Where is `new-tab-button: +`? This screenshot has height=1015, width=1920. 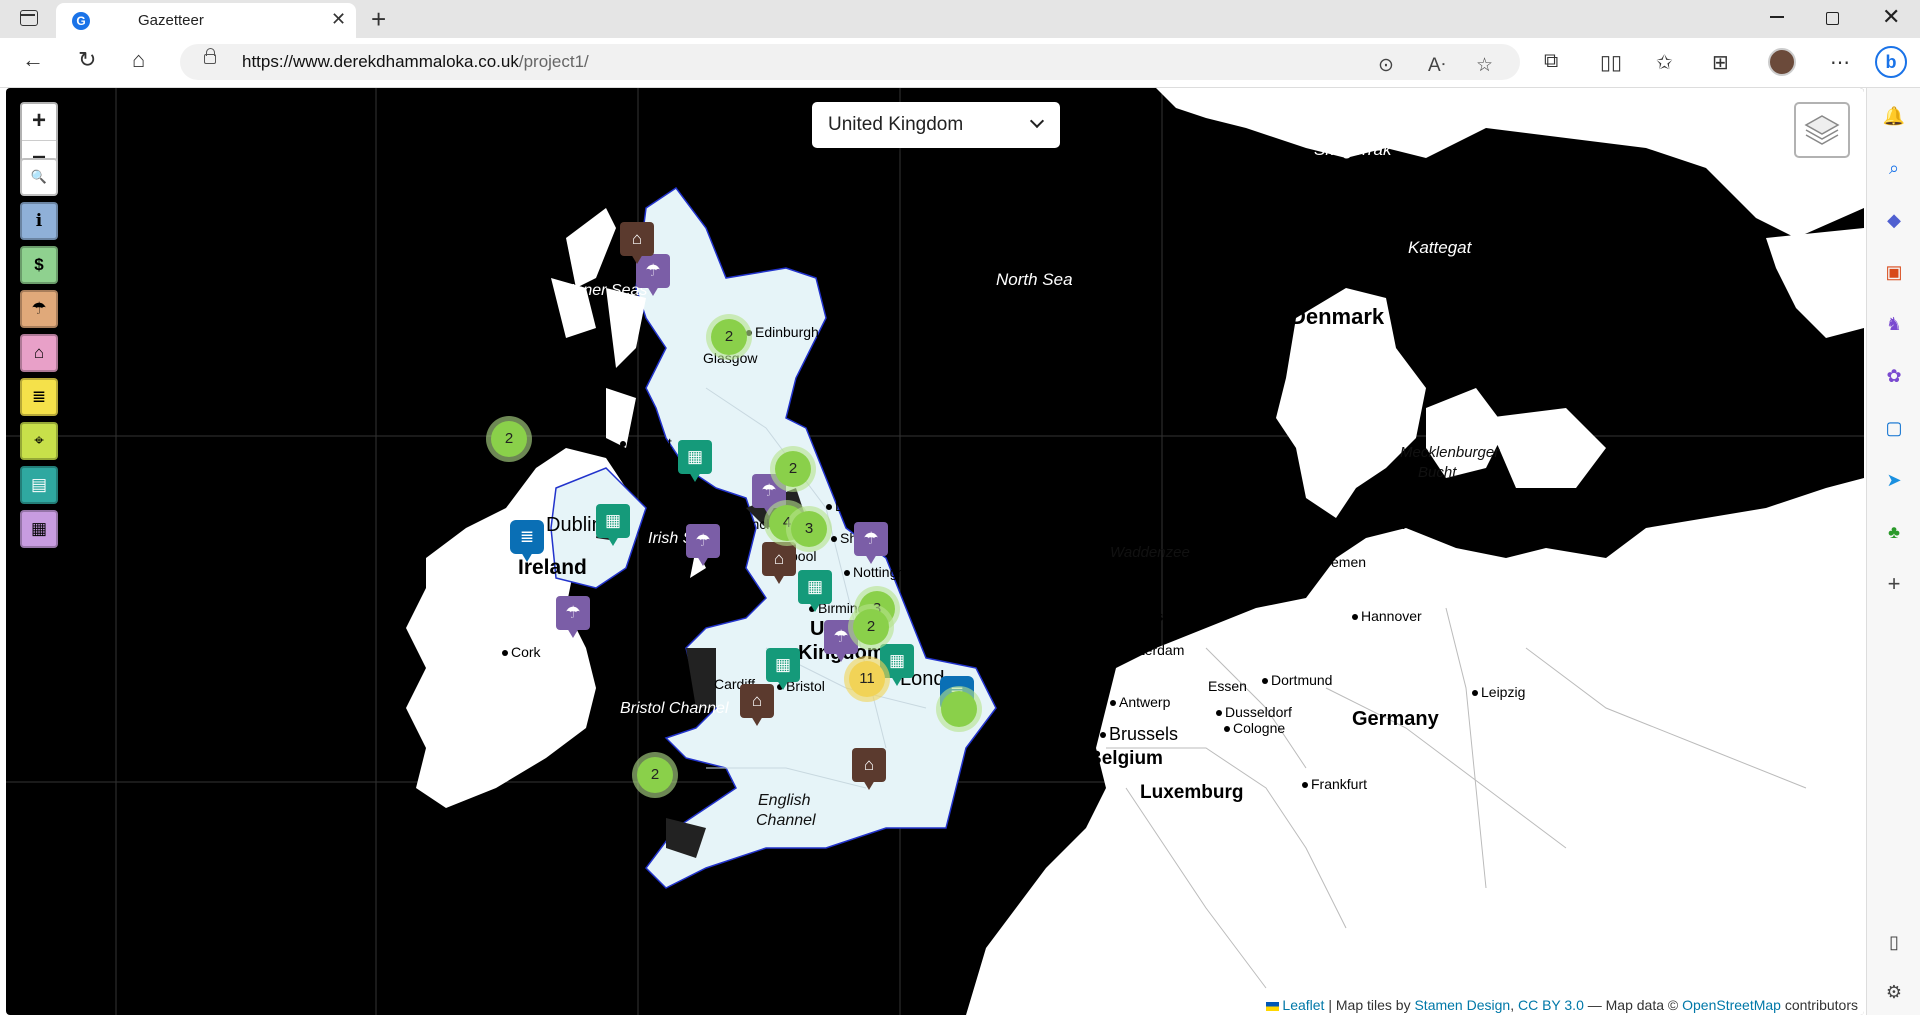
new-tab-button: + is located at coordinates (378, 19).